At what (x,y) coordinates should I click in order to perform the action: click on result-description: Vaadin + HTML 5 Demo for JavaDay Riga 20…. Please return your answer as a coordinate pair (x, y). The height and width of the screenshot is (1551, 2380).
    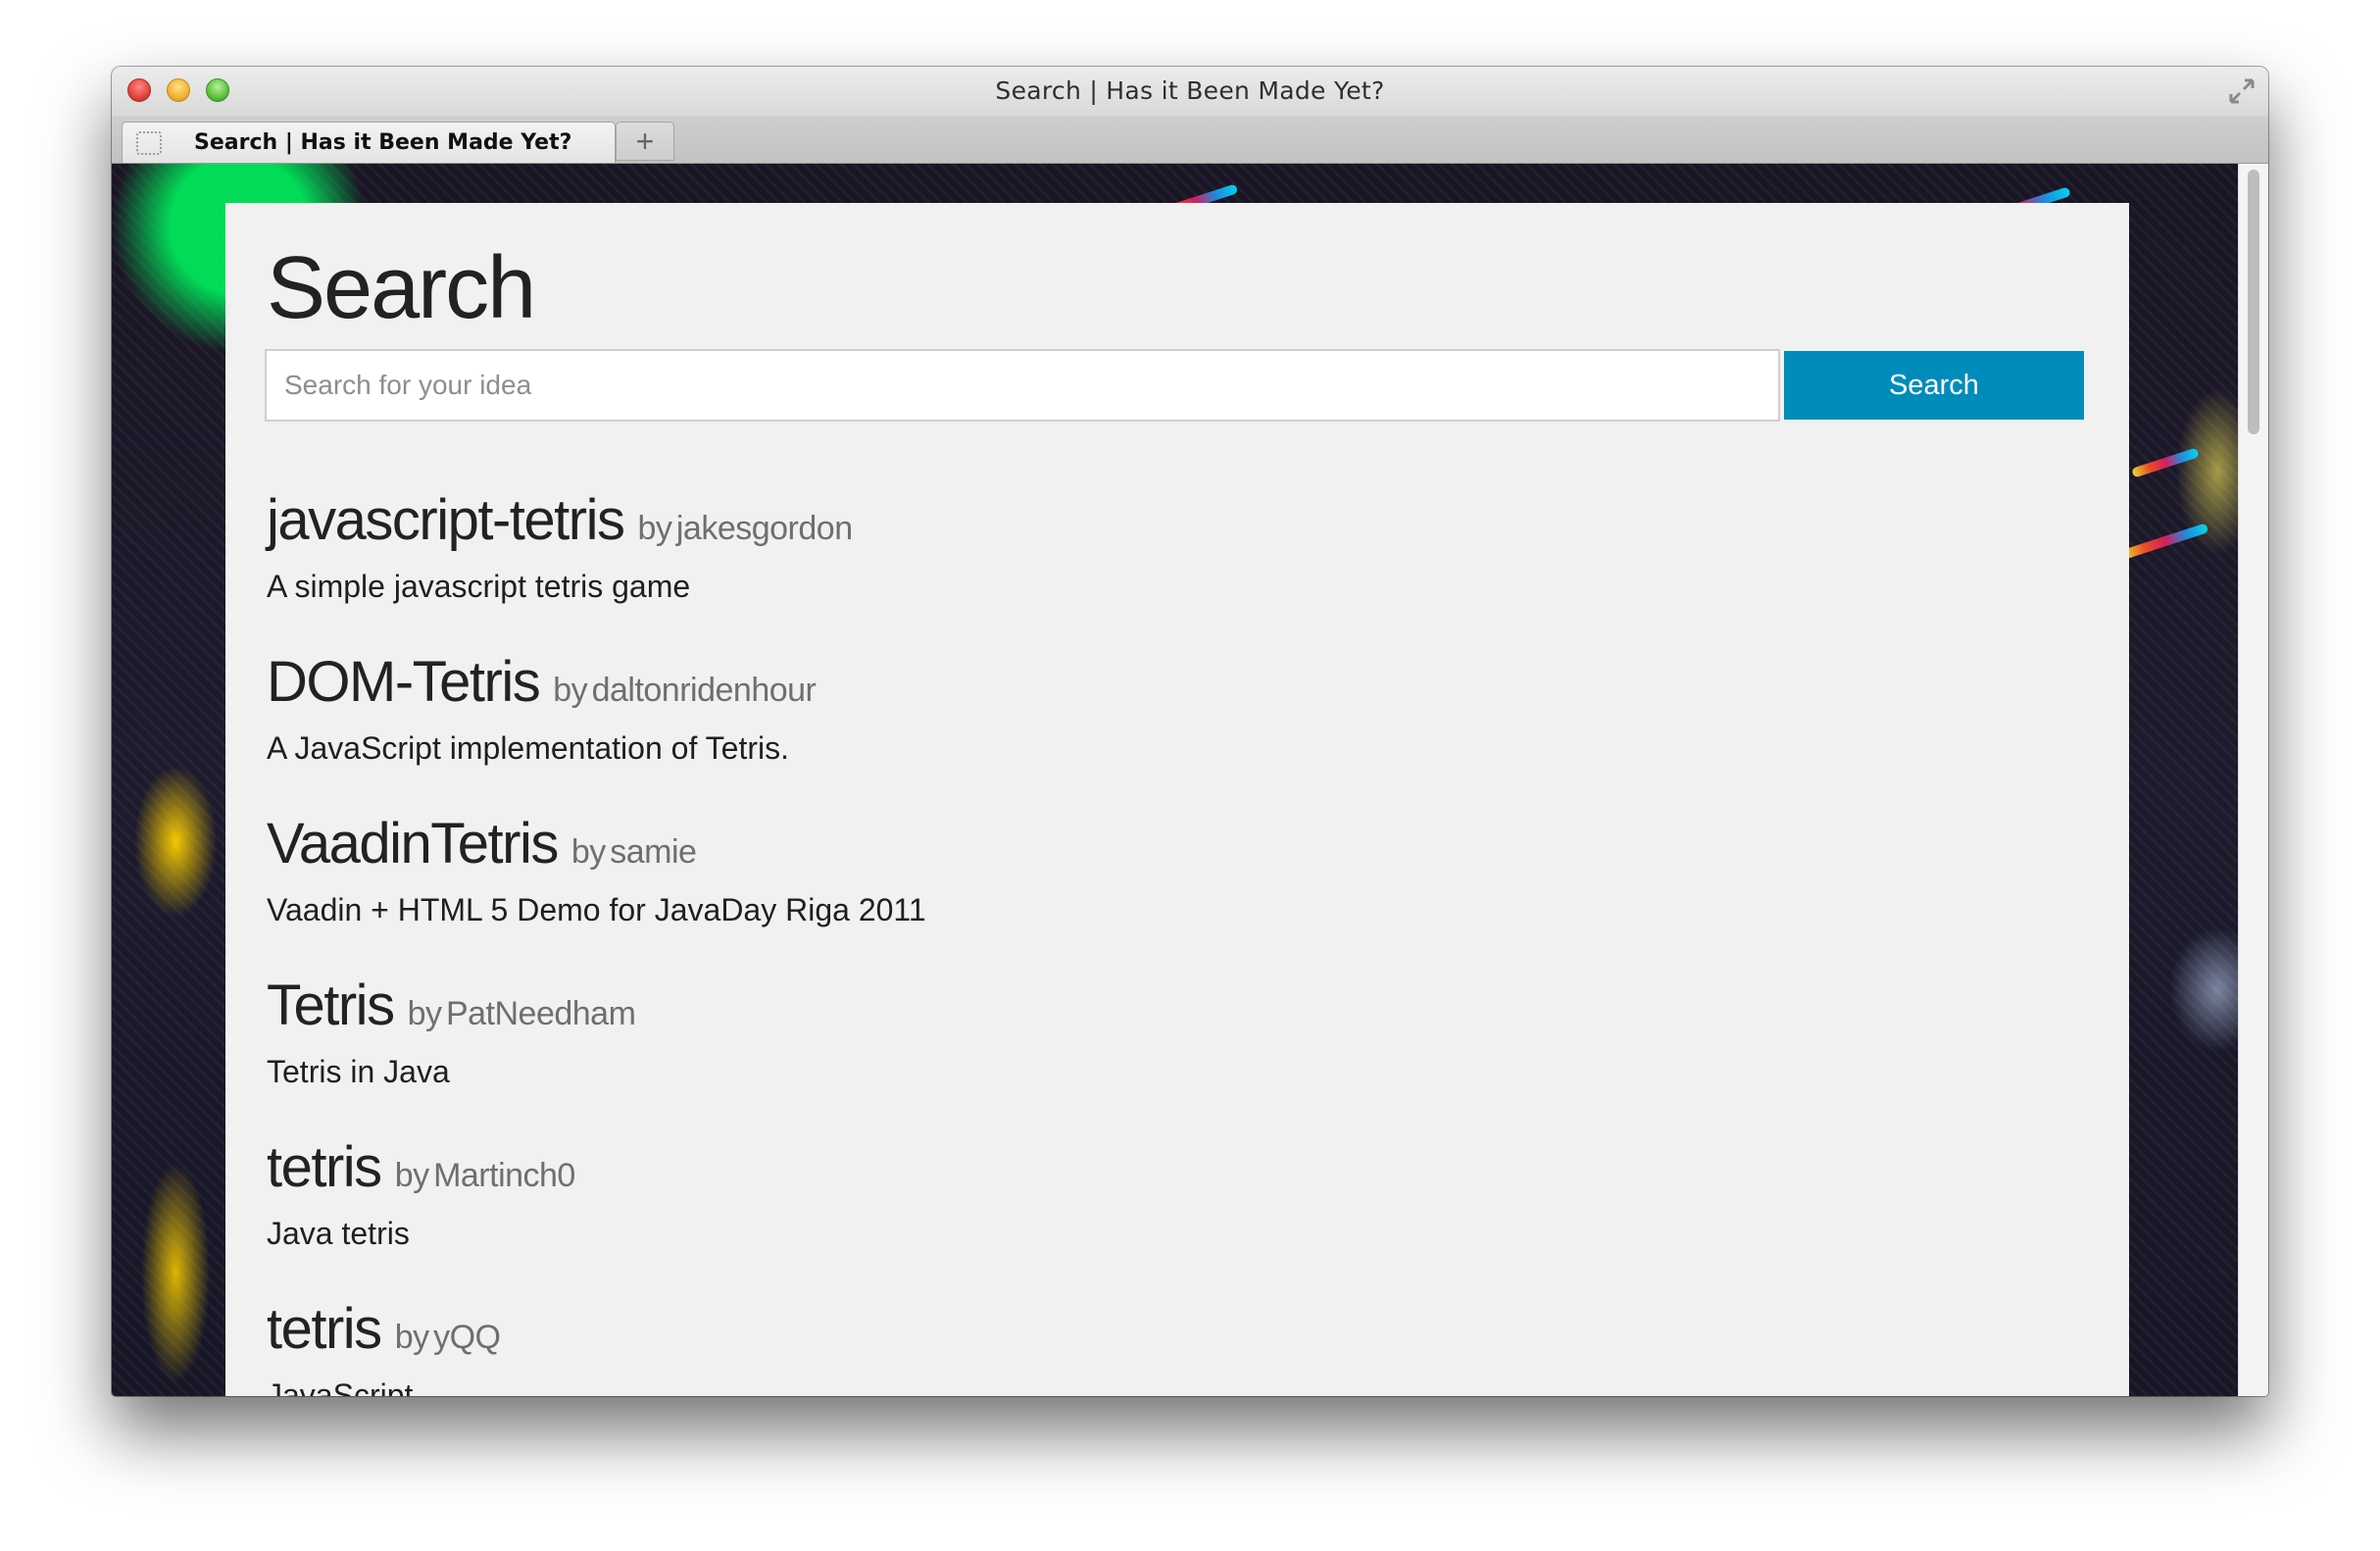
    Looking at the image, I should click on (596, 909).